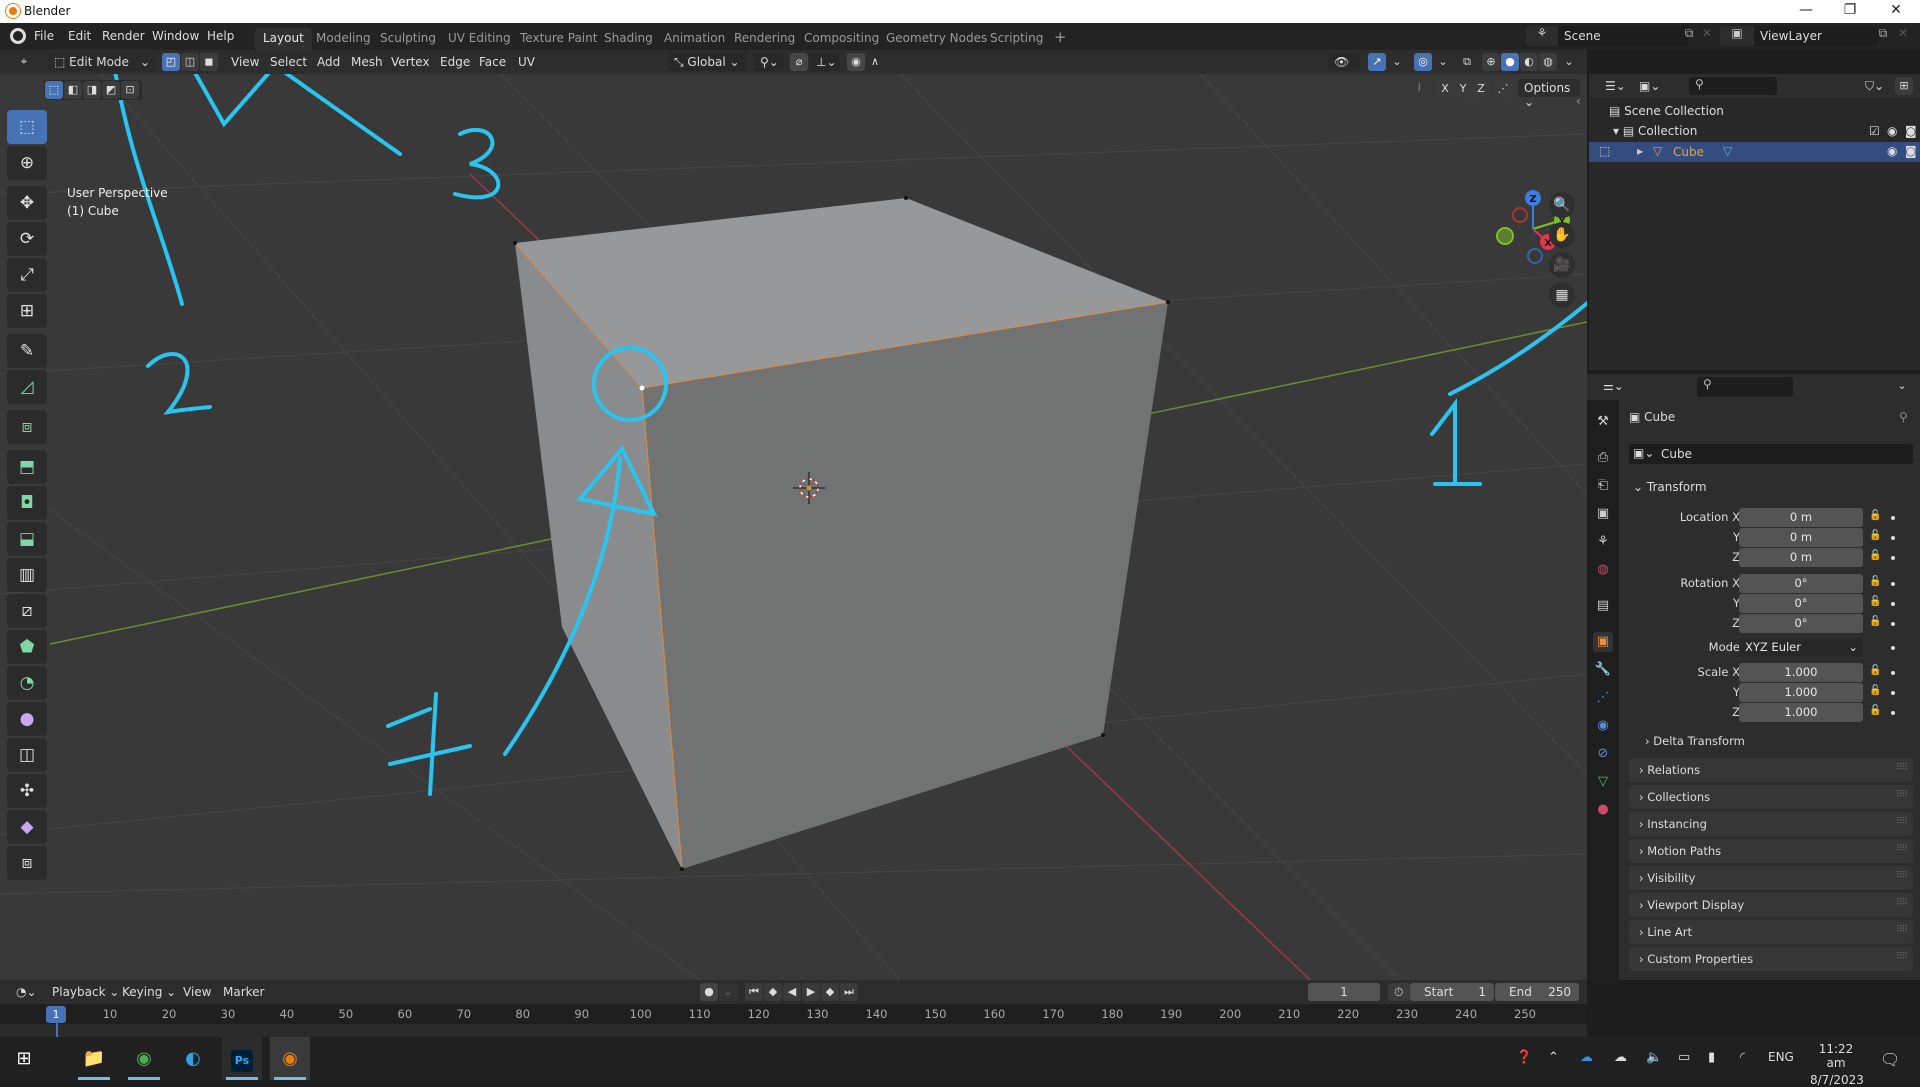  I want to click on tab-rendering: Rendering, so click(764, 39).